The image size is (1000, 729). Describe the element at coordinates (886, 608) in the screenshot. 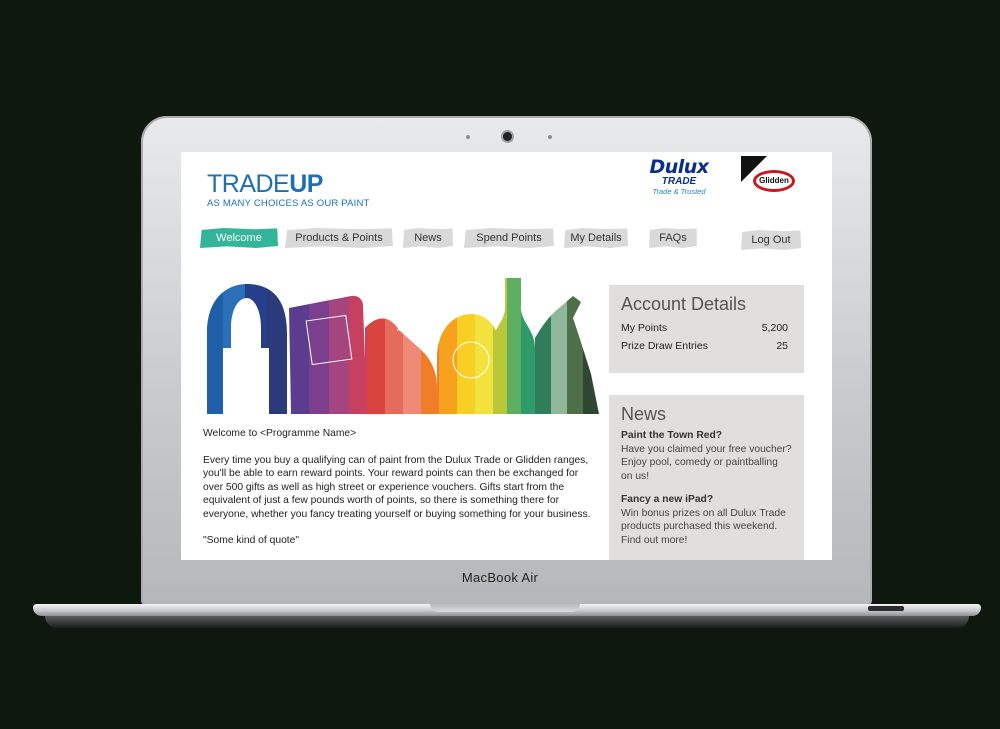

I see `laptop-foot` at that location.